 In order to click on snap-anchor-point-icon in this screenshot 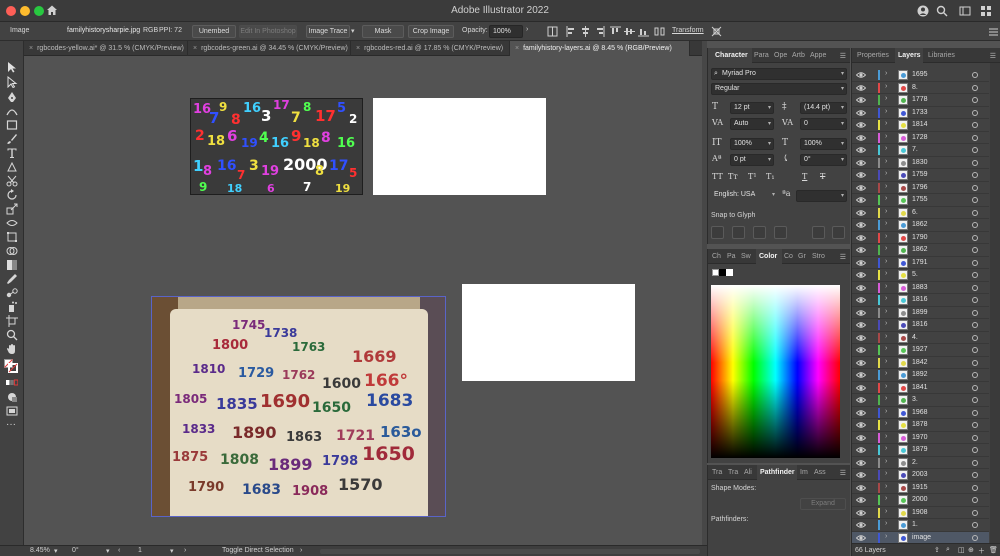, I will do `click(838, 232)`.